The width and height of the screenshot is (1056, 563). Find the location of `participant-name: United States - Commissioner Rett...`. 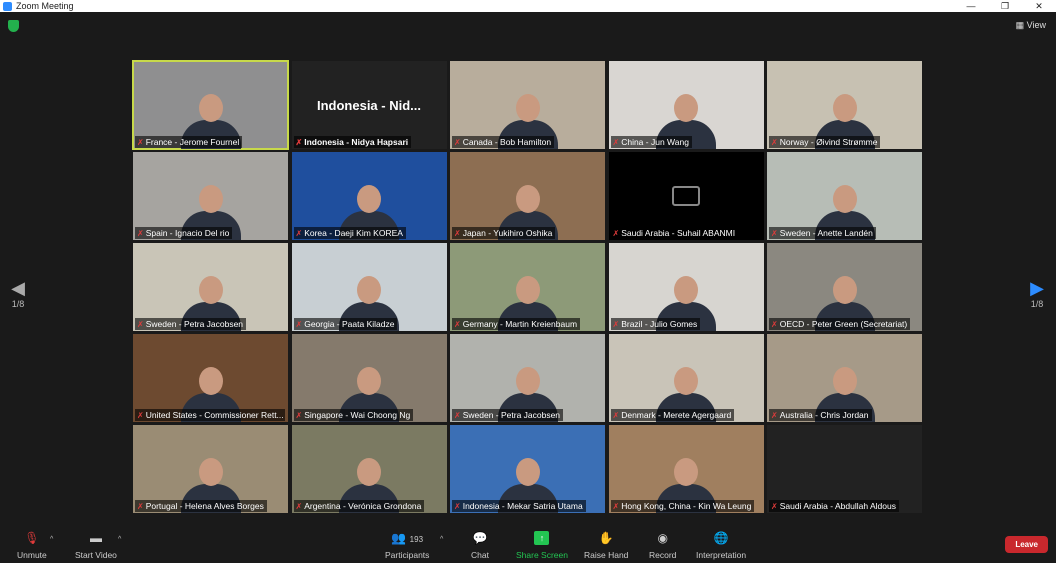

participant-name: United States - Commissioner Rett... is located at coordinates (214, 415).